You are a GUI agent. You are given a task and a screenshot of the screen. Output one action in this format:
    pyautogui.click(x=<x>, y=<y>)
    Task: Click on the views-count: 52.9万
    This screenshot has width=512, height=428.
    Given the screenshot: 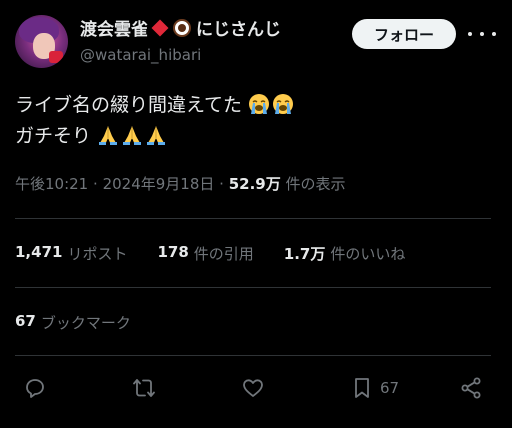 What is the action you would take?
    pyautogui.click(x=254, y=184)
    